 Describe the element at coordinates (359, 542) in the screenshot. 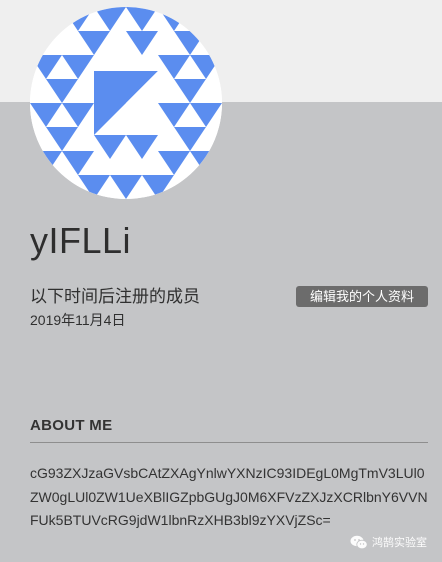

I see `wechat-icon` at that location.